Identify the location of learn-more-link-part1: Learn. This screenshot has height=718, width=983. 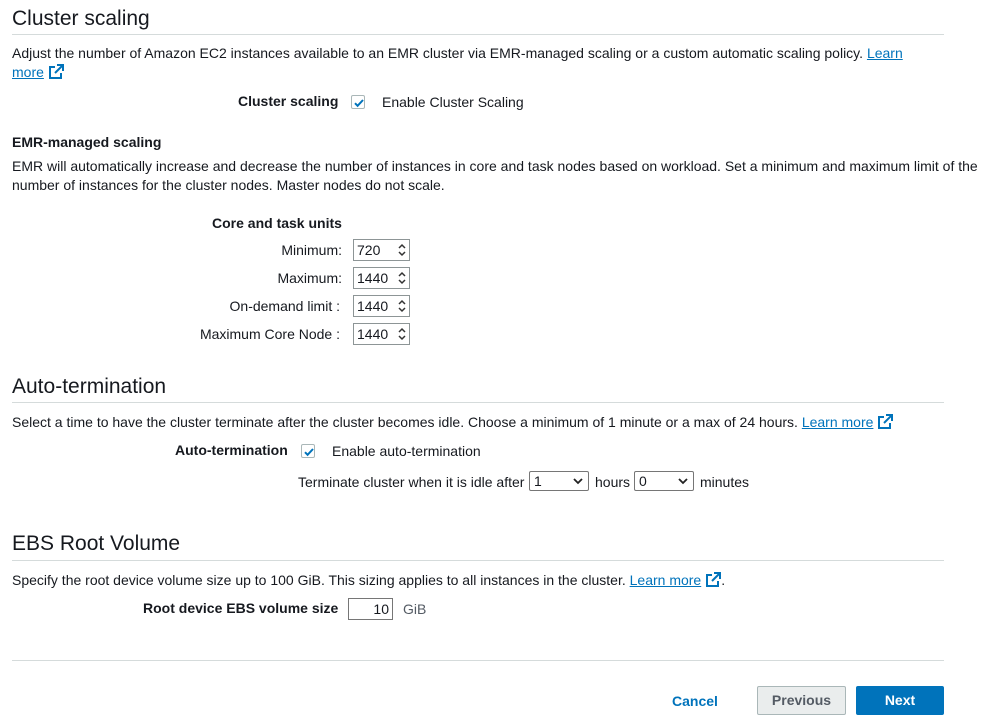
(885, 53).